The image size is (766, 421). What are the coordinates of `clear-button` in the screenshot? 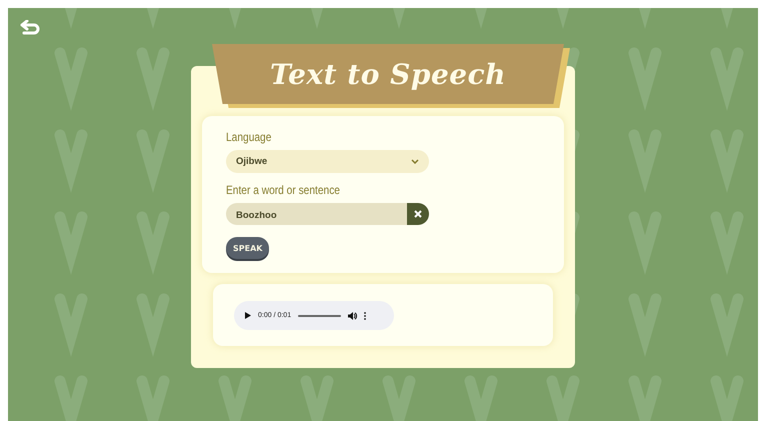 It's located at (418, 214).